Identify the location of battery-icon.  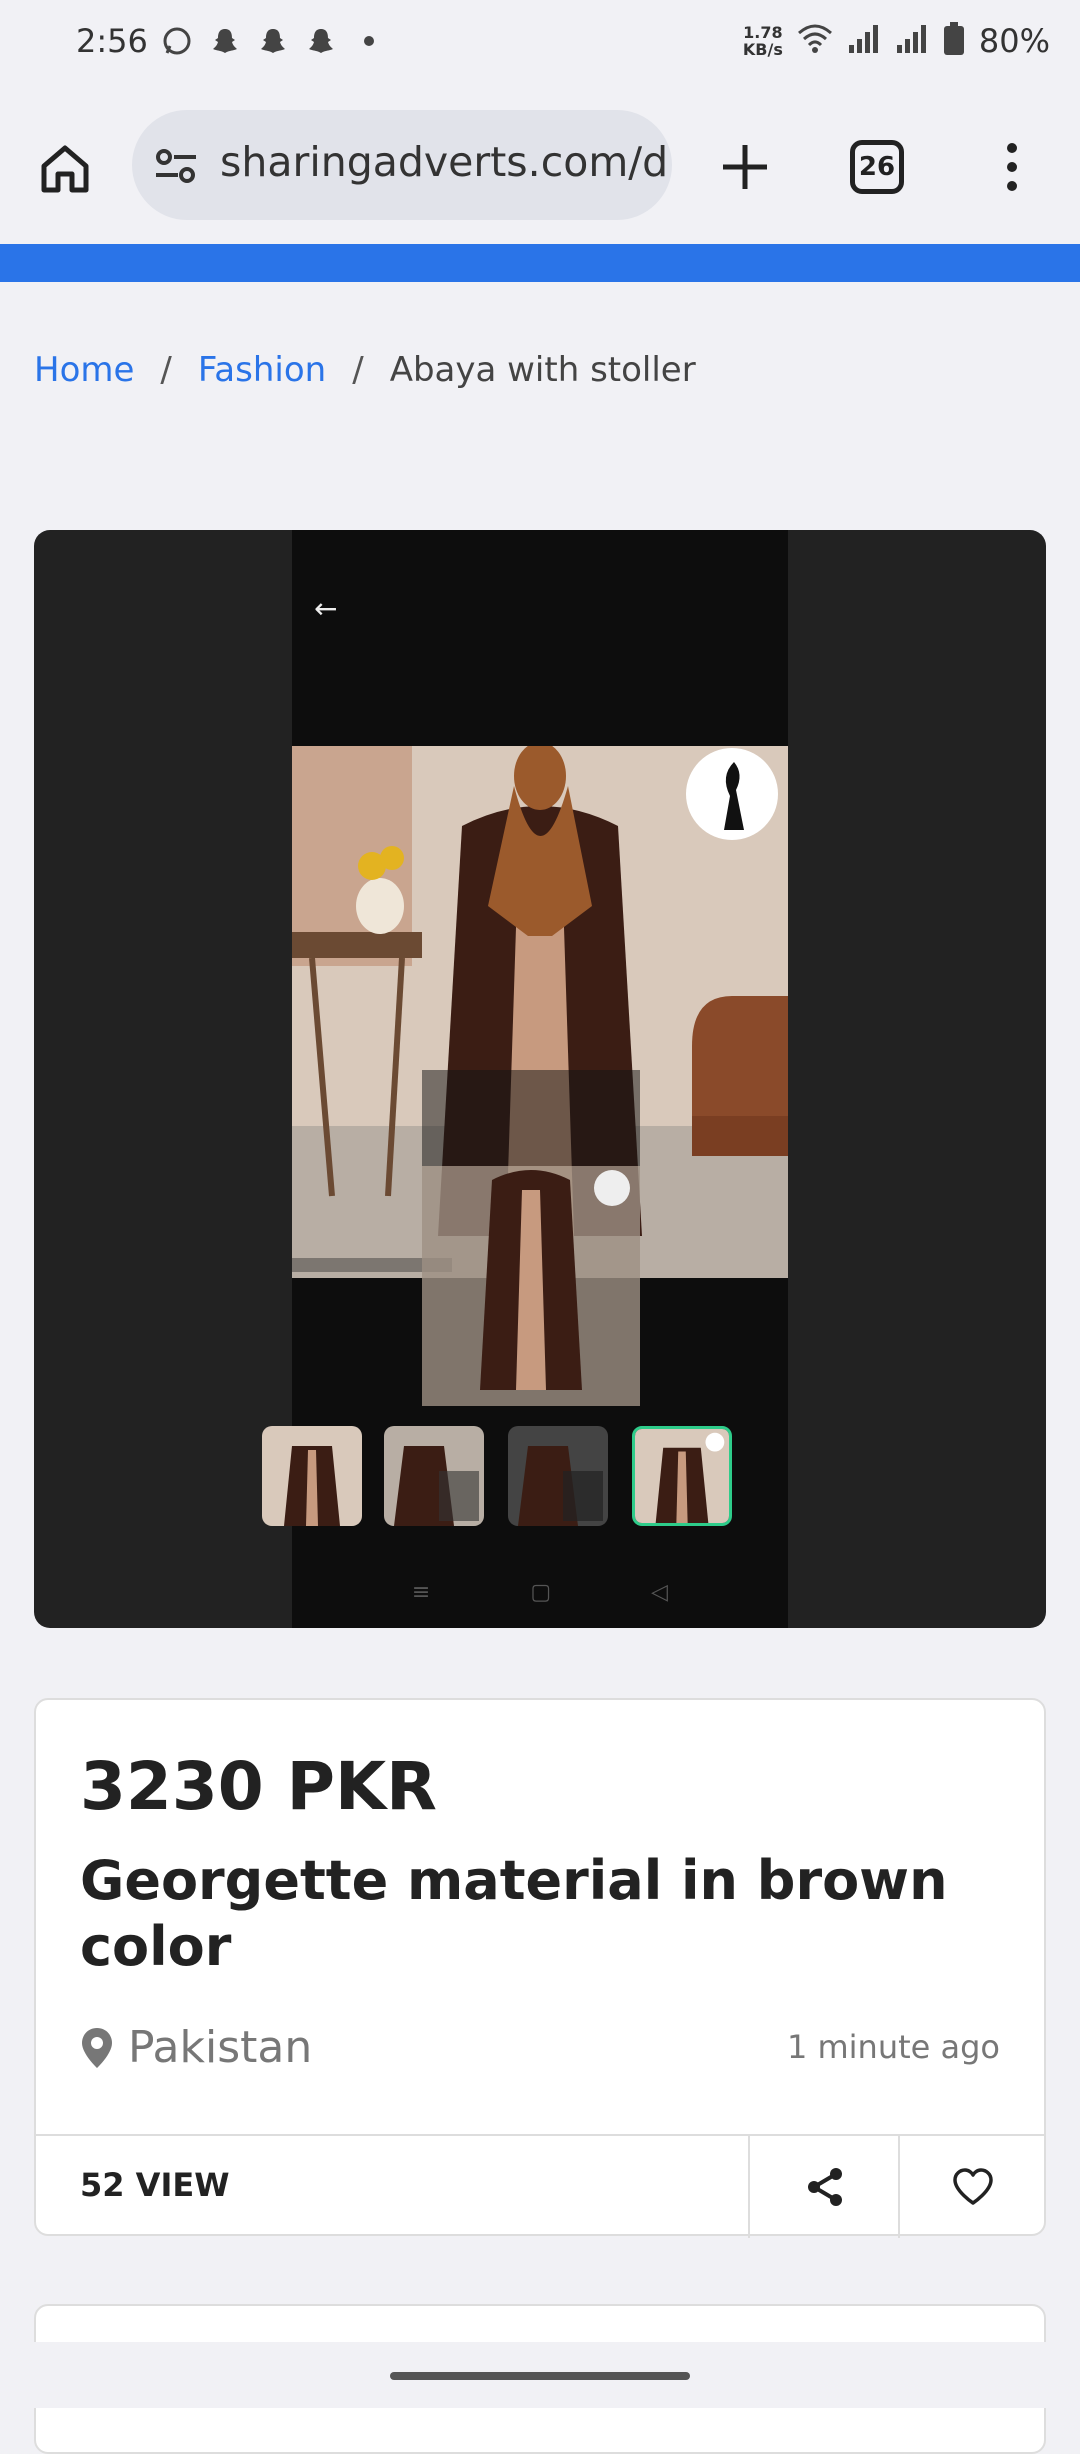
(954, 41).